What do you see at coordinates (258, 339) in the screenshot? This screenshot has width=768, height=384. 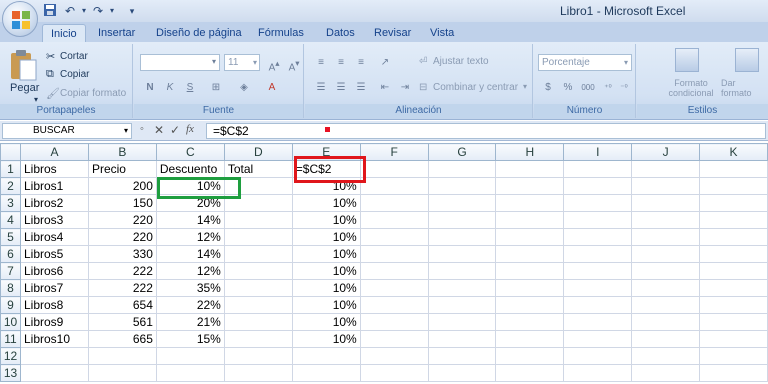 I see `cell-d11` at bounding box center [258, 339].